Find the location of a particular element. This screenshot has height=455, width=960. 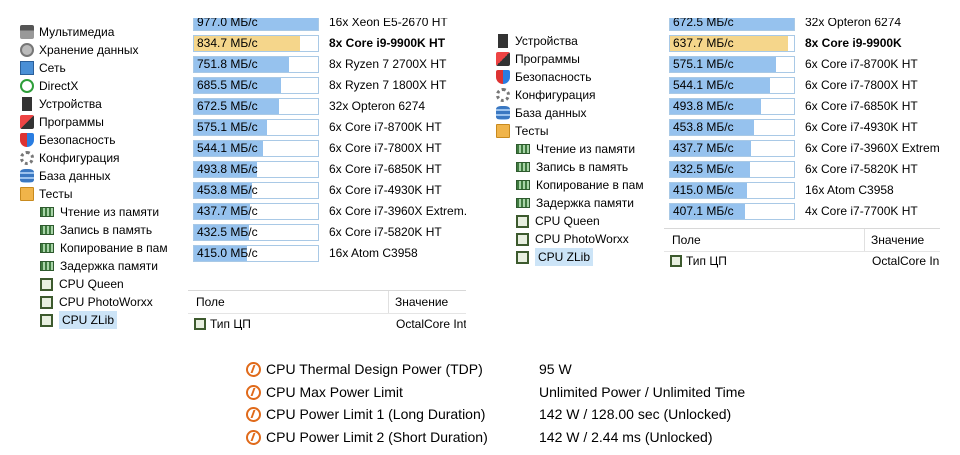

score-bar: 432.5 МБ/с is located at coordinates (256, 232).